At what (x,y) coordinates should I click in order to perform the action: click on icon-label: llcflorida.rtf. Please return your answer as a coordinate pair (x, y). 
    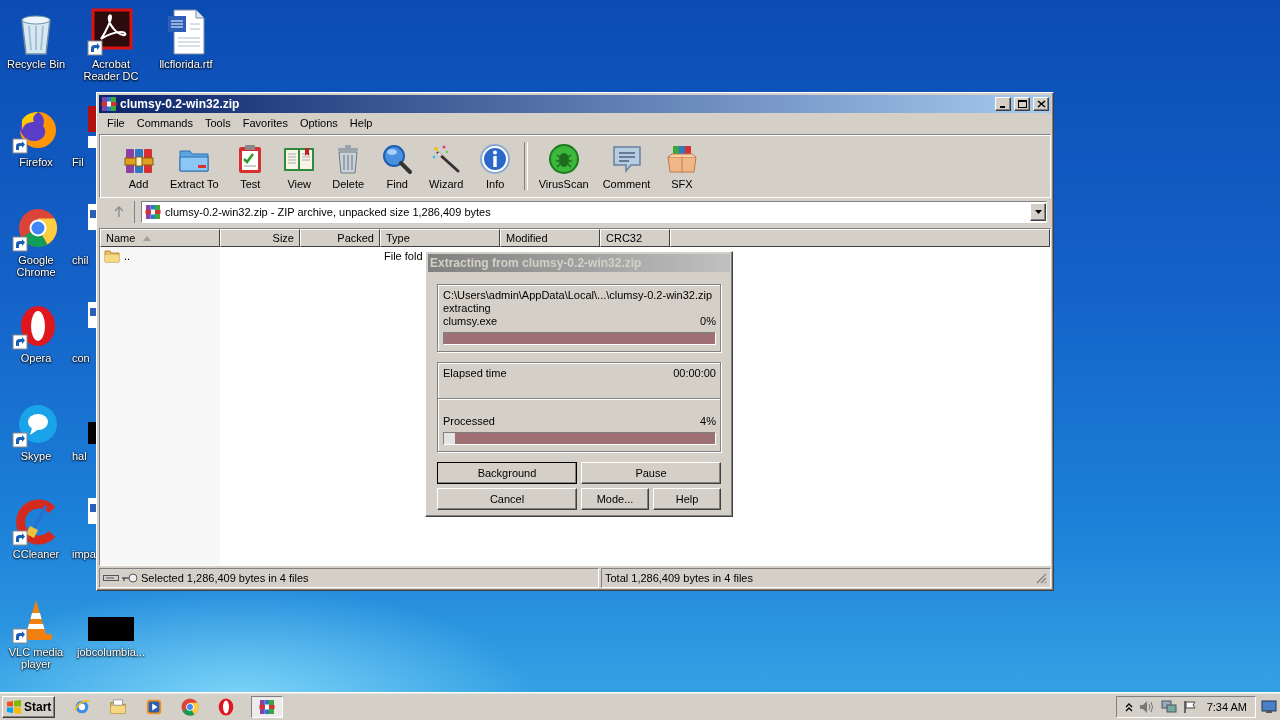
    Looking at the image, I should click on (186, 64).